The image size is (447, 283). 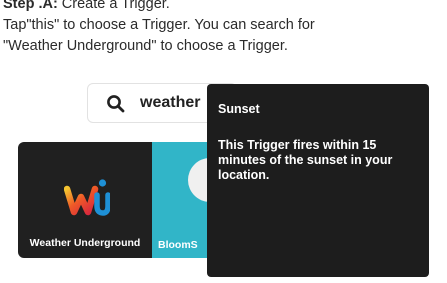 What do you see at coordinates (170, 103) in the screenshot?
I see `search-input-value: weather` at bounding box center [170, 103].